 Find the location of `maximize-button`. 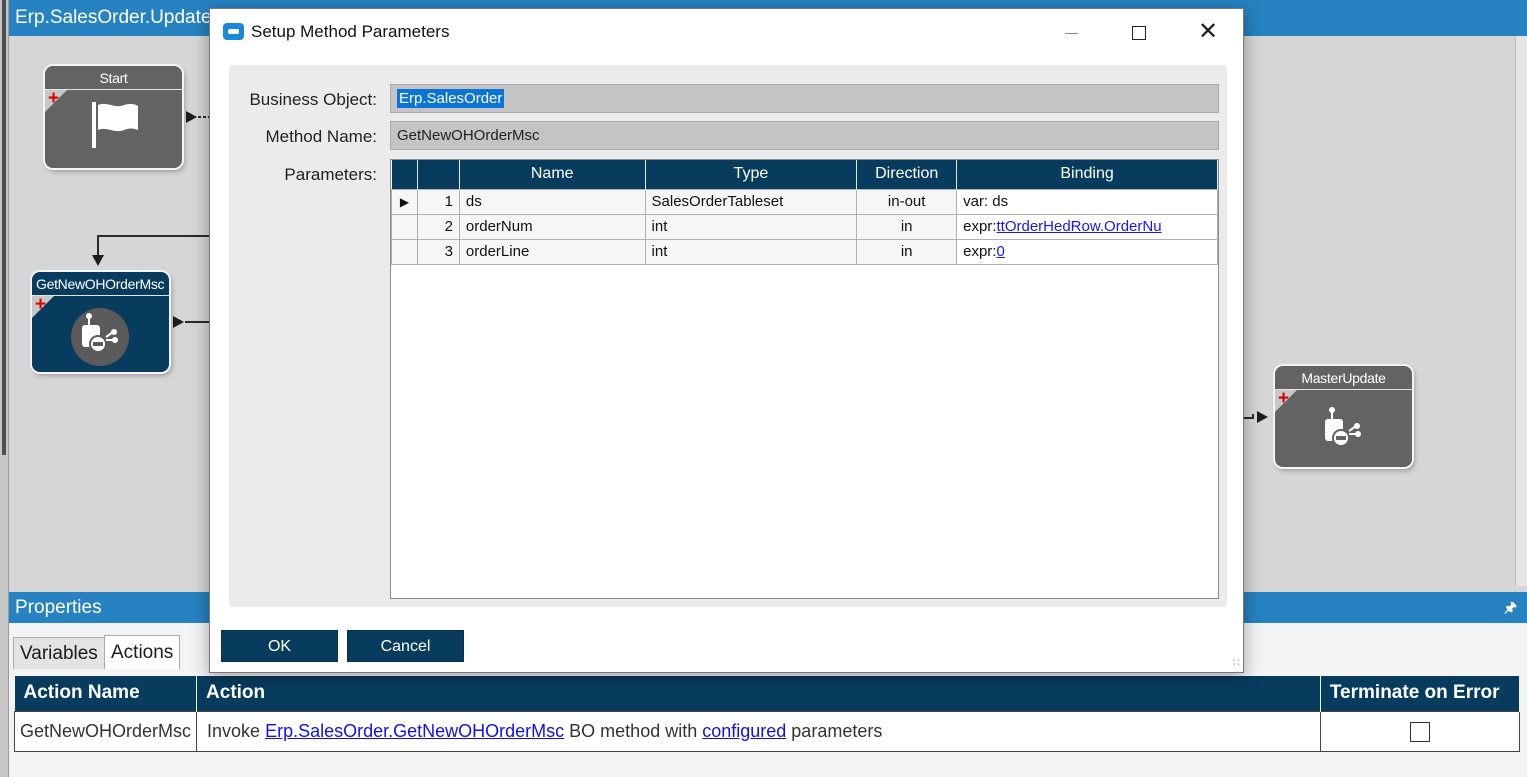

maximize-button is located at coordinates (1139, 32).